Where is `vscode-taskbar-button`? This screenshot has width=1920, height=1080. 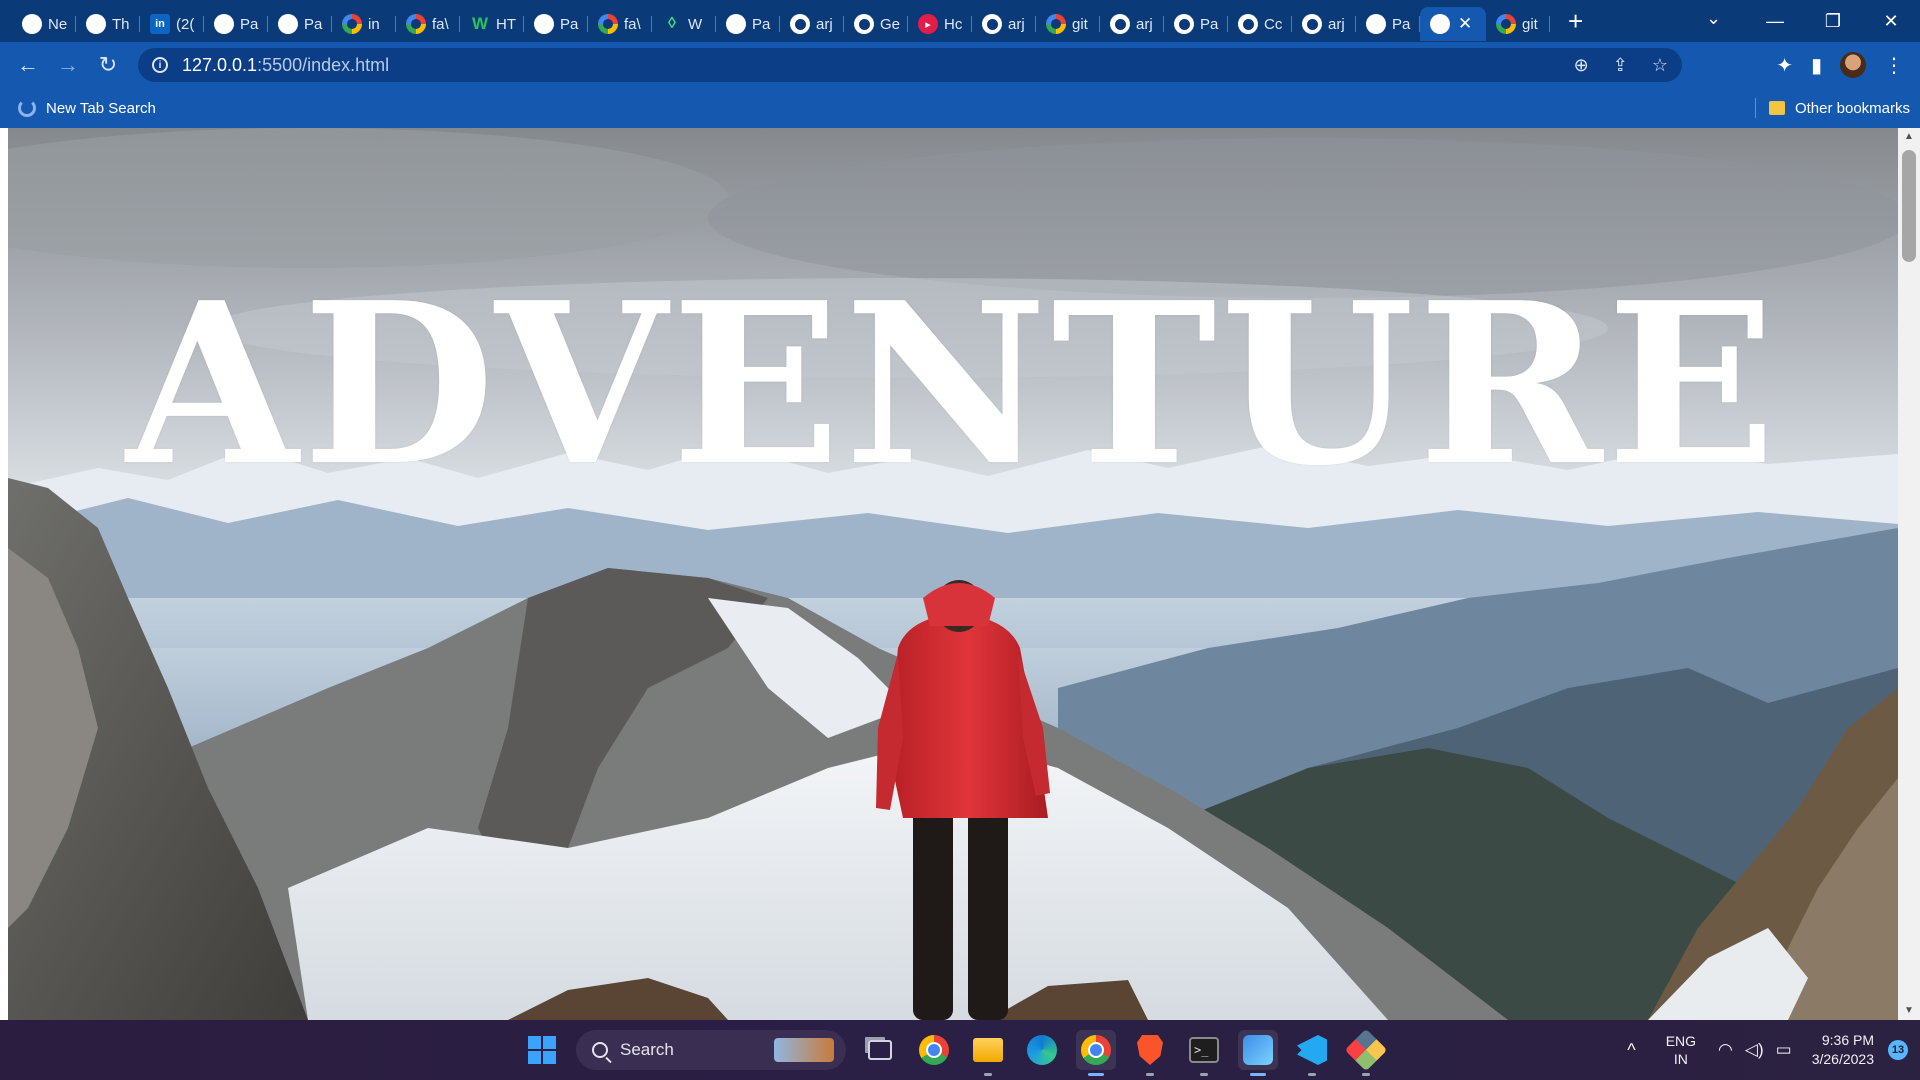
vscode-taskbar-button is located at coordinates (1312, 1053).